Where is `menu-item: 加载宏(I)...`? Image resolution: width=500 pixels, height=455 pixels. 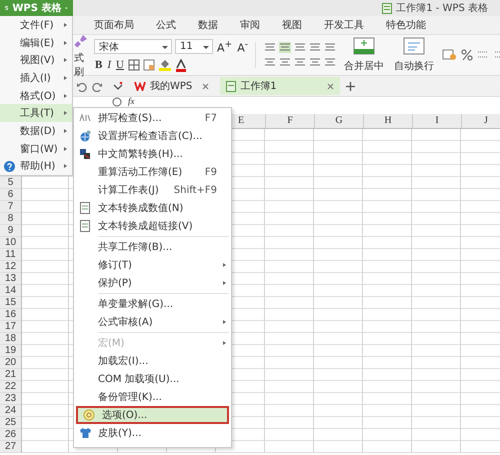
menu-item: 加载宏(I)... is located at coordinates (152, 361).